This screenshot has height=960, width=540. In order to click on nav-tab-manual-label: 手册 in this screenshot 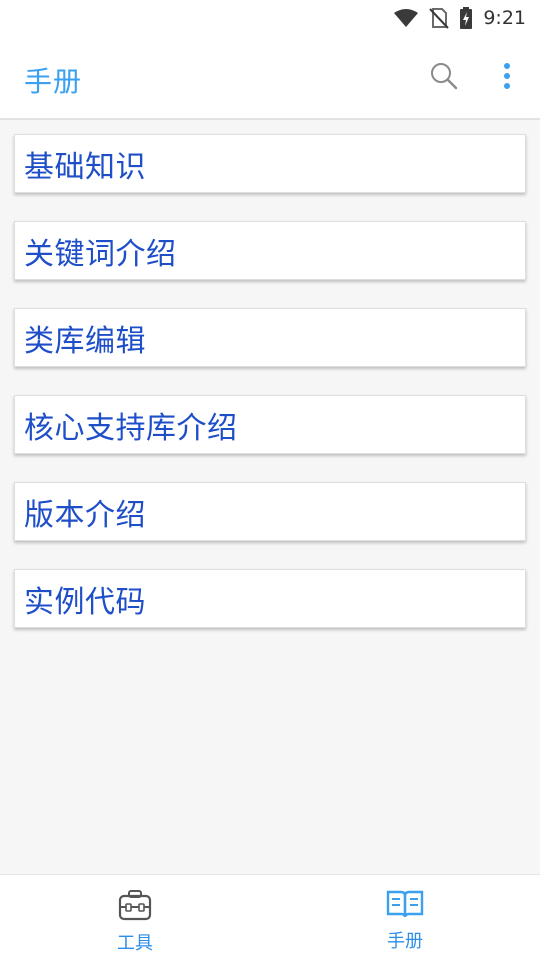, I will do `click(405, 941)`.